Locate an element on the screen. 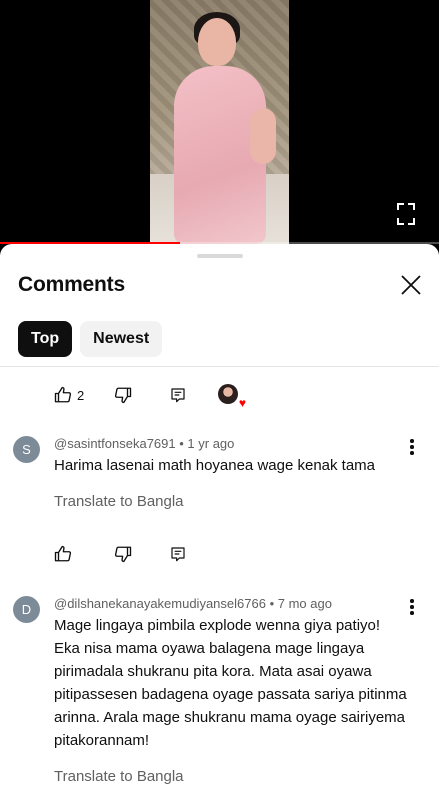 The width and height of the screenshot is (439, 800). like-count: 2 is located at coordinates (81, 395).